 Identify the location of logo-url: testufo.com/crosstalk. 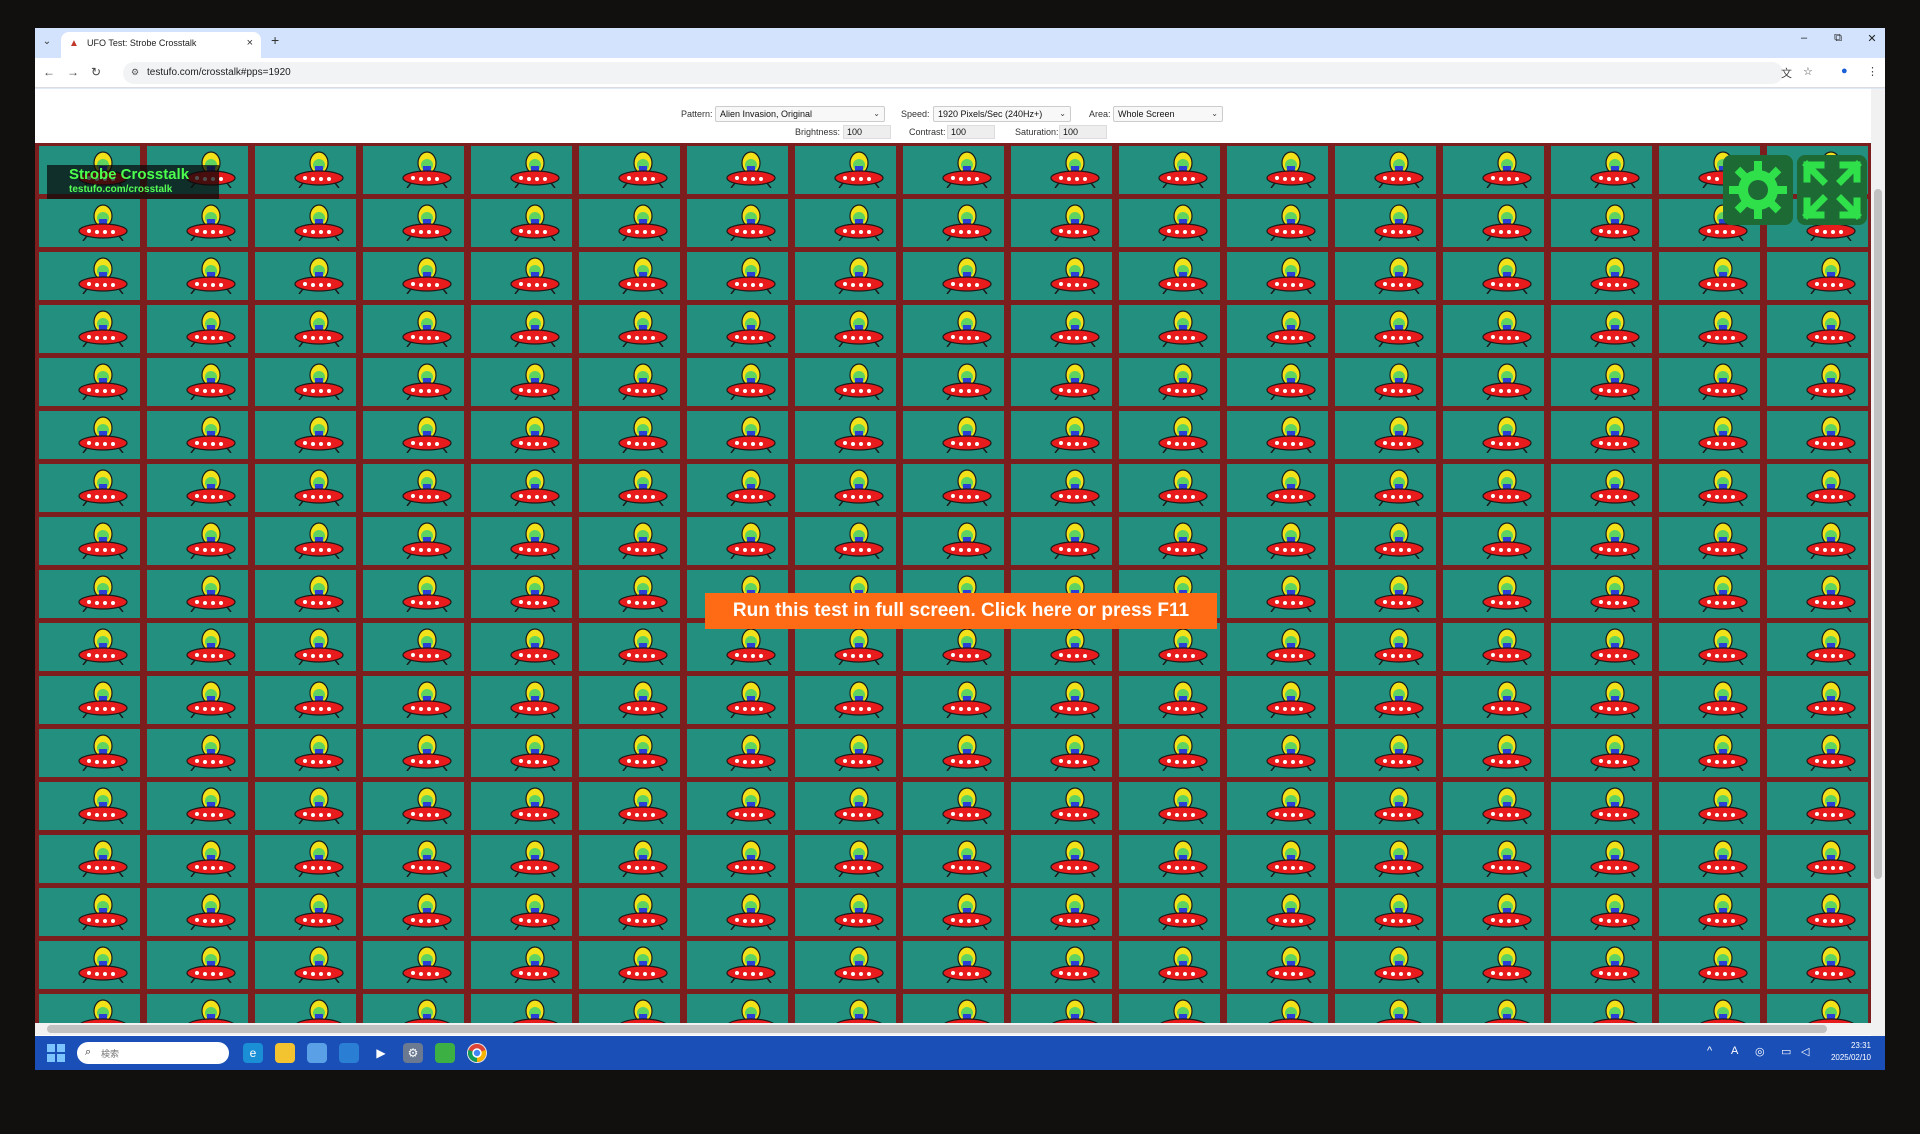
(121, 189).